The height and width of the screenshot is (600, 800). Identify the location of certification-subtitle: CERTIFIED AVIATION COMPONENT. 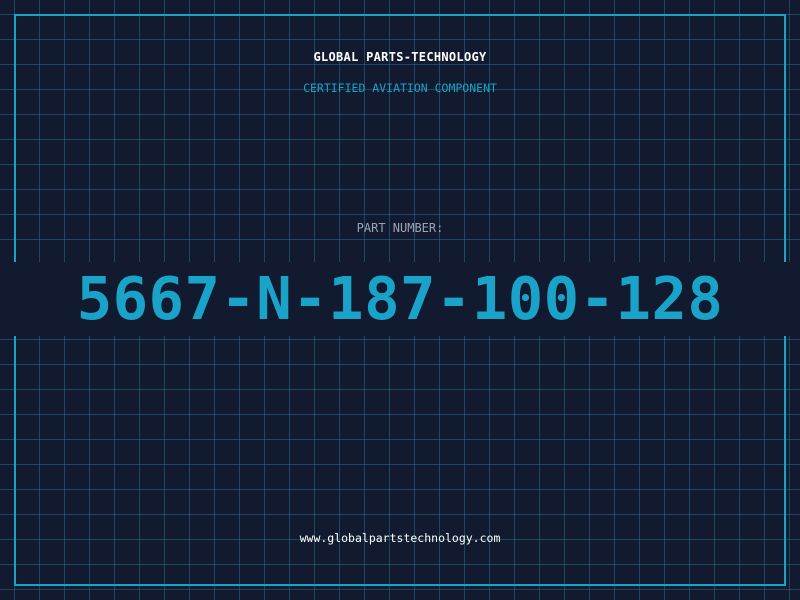
(400, 88).